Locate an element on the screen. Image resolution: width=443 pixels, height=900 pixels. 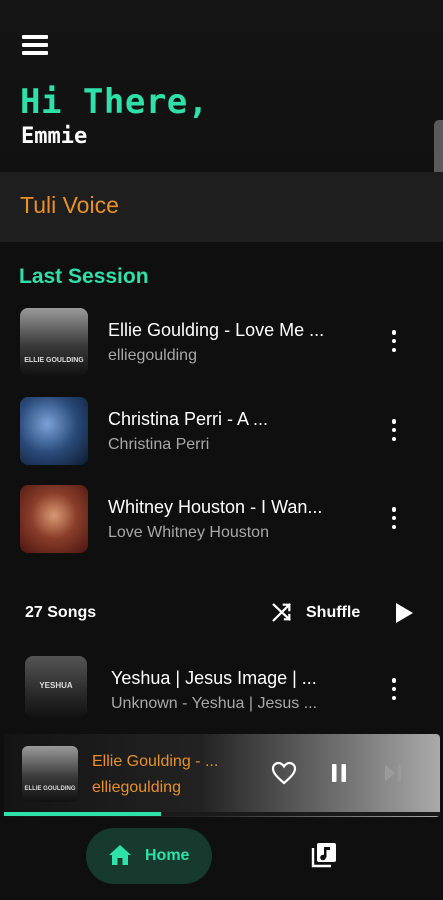
pause-icon is located at coordinates (339, 773).